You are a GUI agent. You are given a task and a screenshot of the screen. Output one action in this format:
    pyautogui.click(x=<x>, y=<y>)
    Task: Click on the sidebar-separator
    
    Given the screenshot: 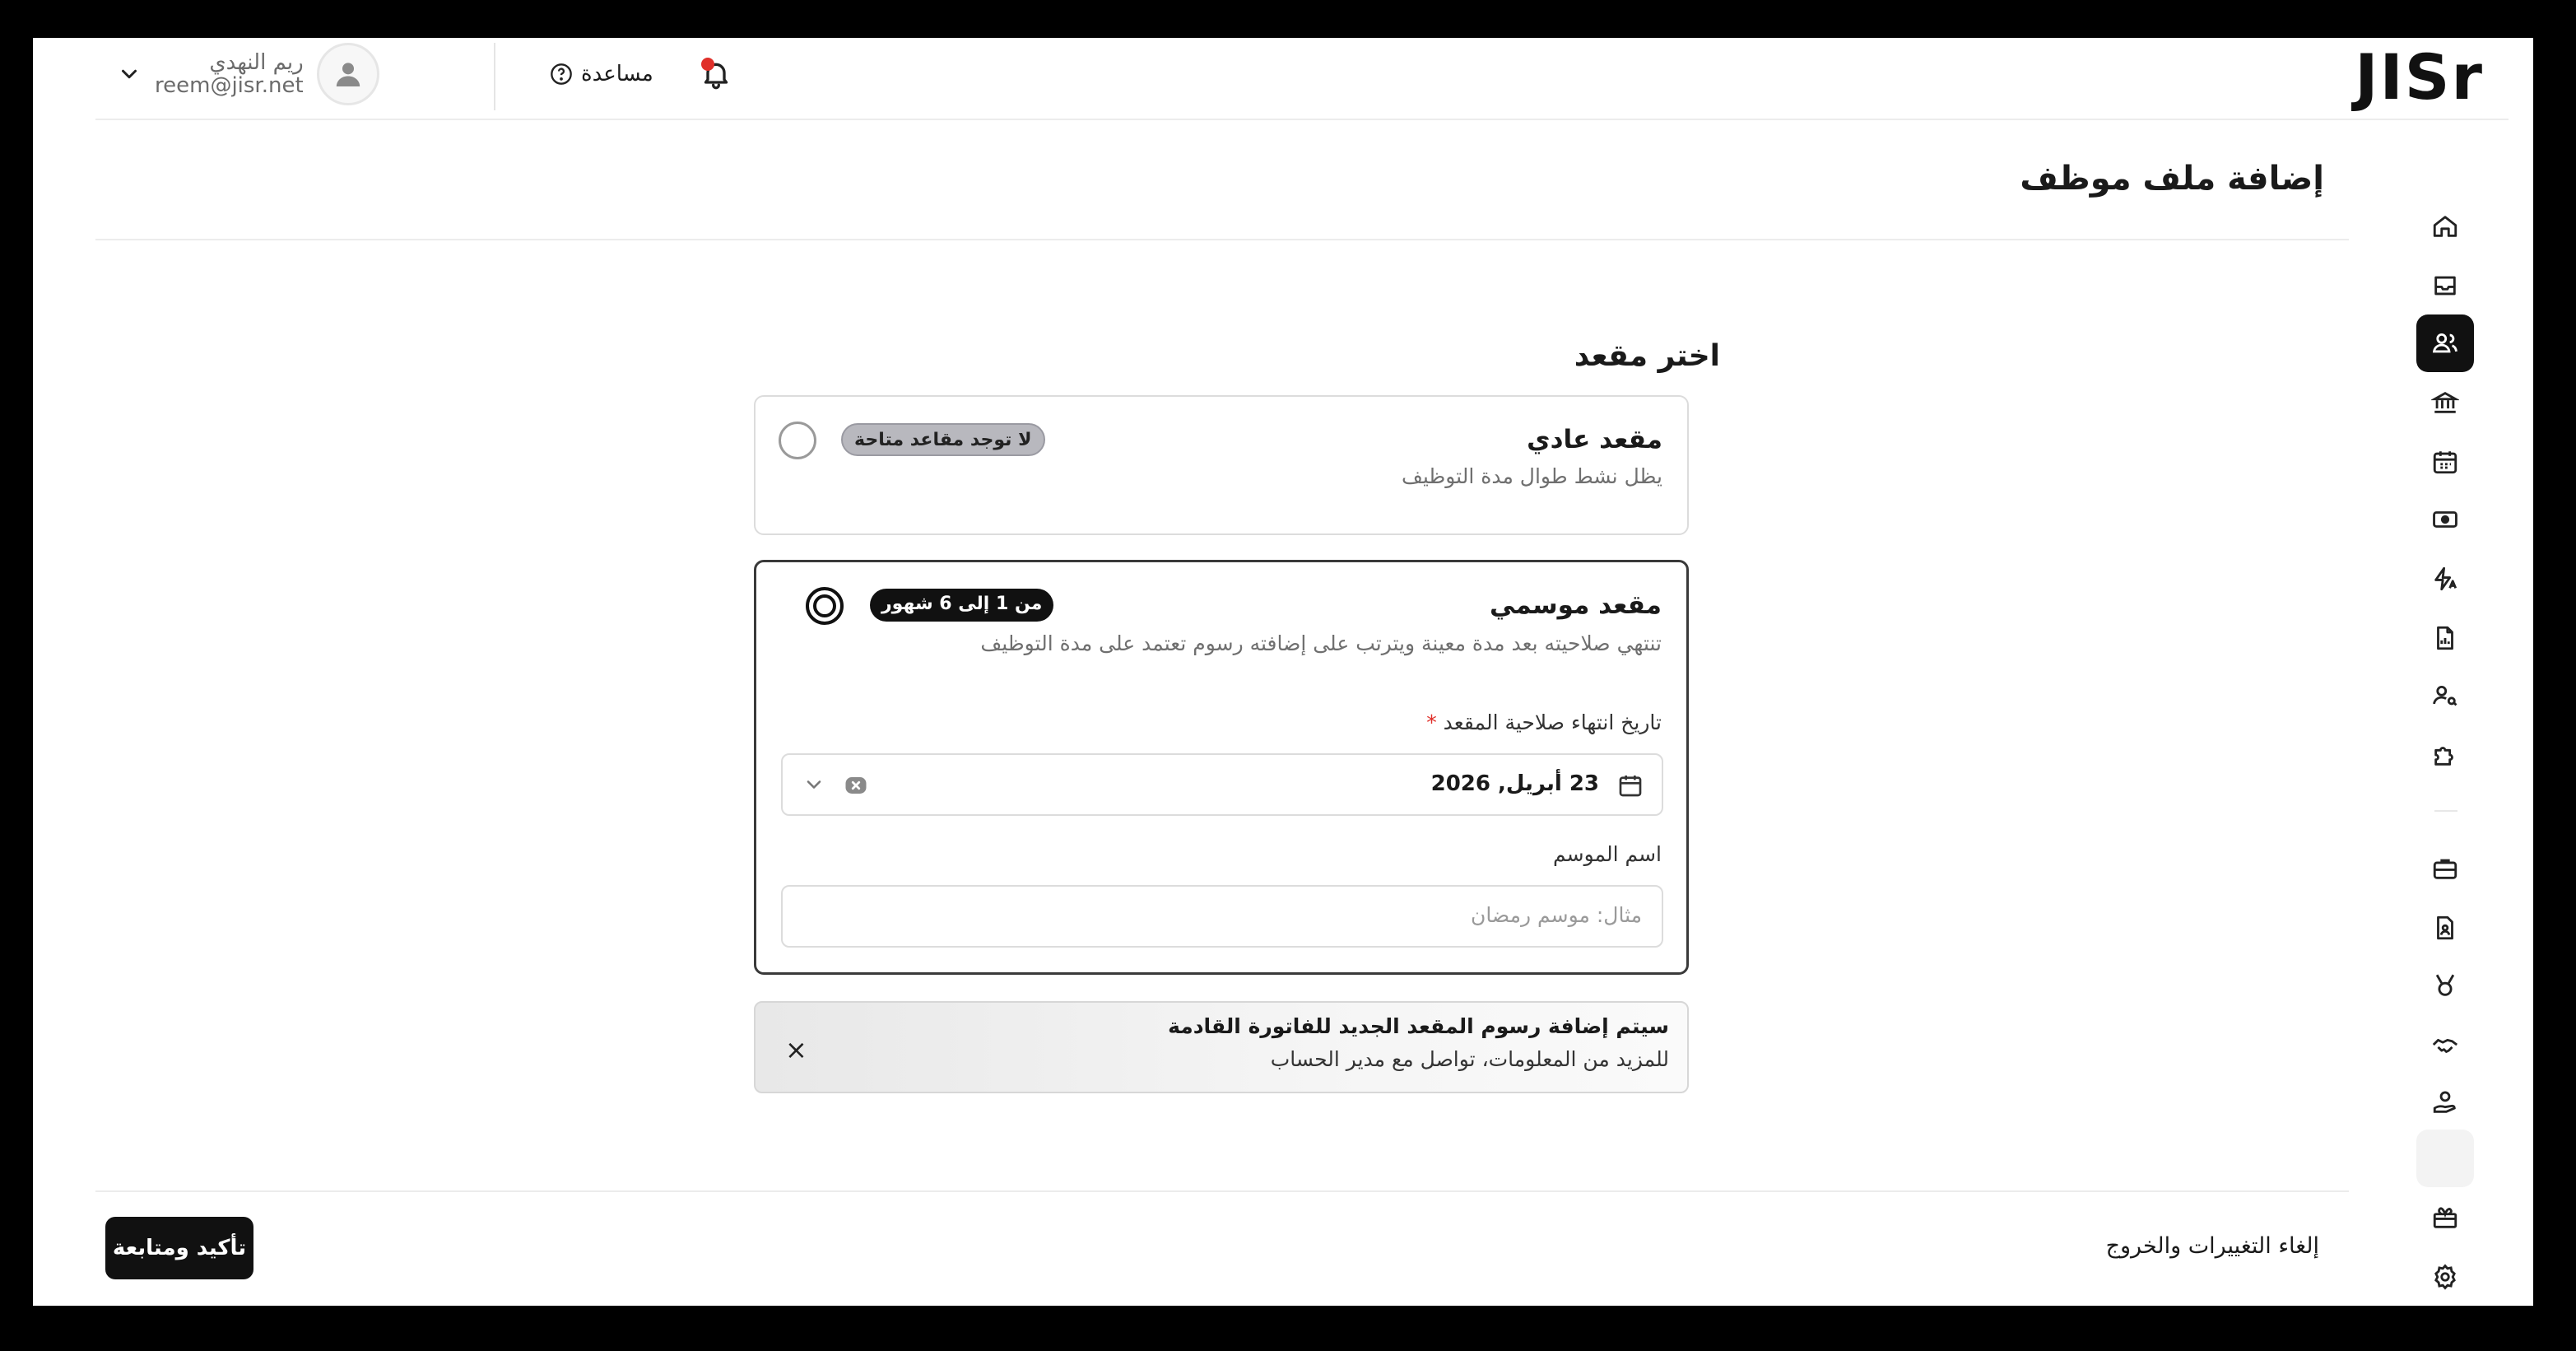 What is the action you would take?
    pyautogui.click(x=2445, y=811)
    